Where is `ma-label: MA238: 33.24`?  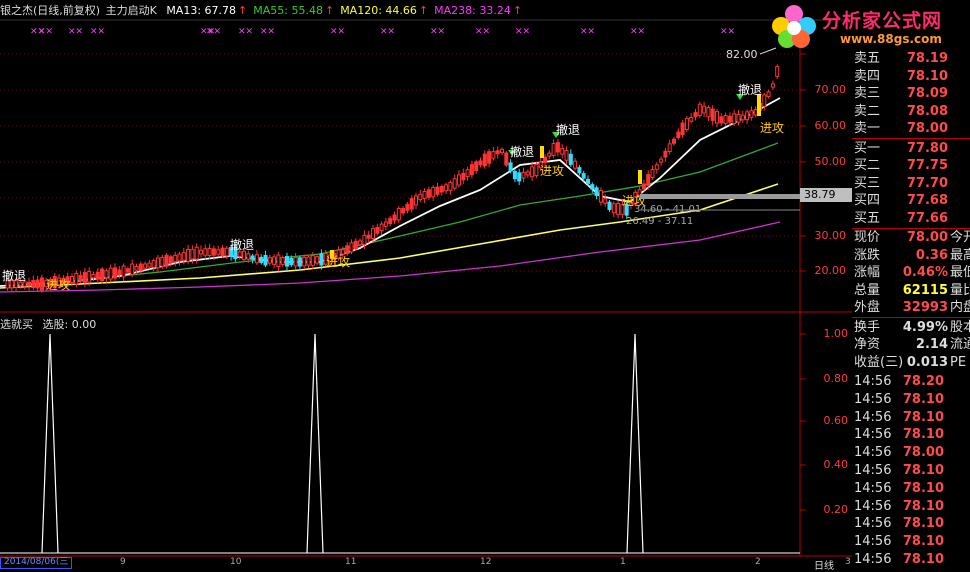 ma-label: MA238: 33.24 is located at coordinates (472, 10).